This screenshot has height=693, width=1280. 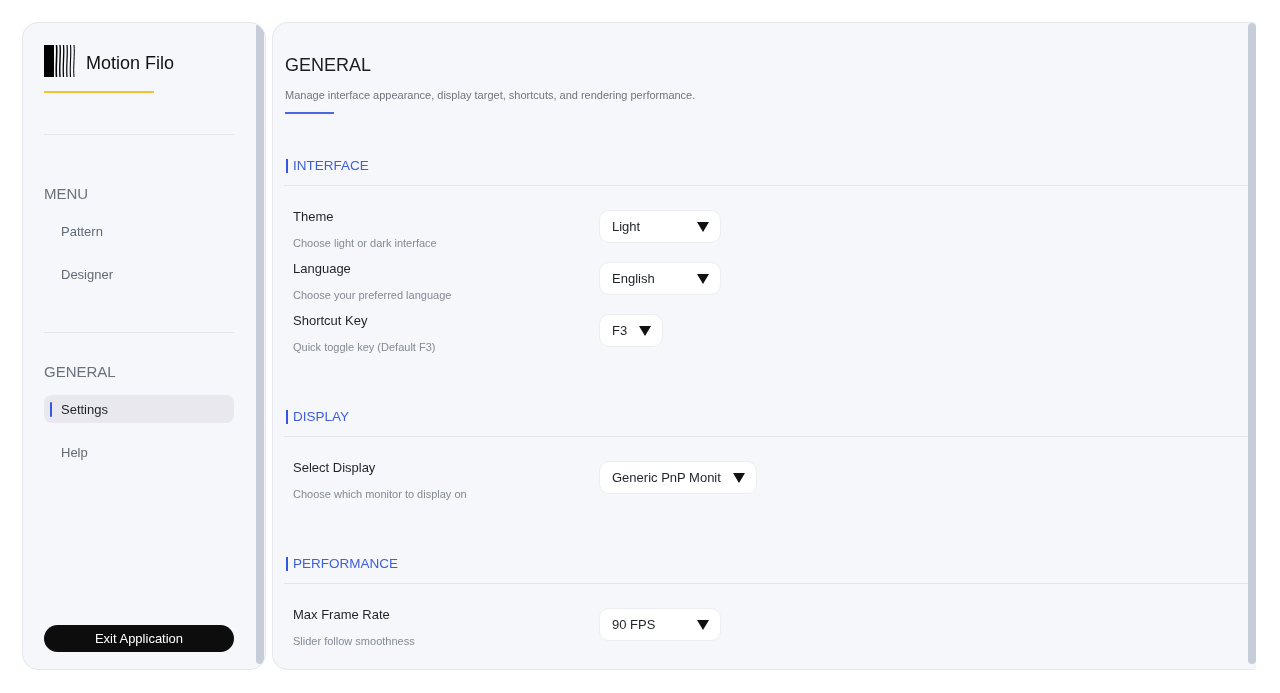 I want to click on dropdown: F3, so click(x=631, y=330).